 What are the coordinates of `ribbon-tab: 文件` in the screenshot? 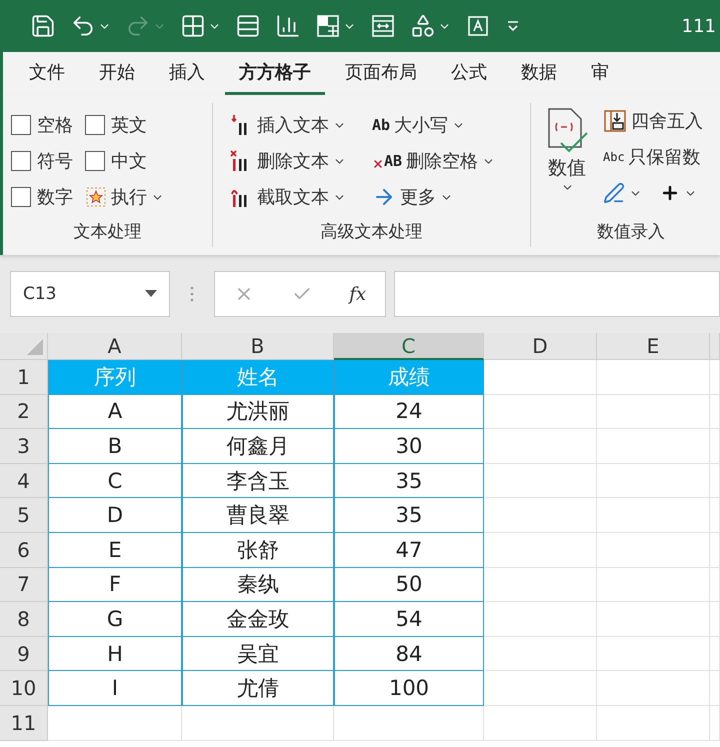 It's located at (47, 73).